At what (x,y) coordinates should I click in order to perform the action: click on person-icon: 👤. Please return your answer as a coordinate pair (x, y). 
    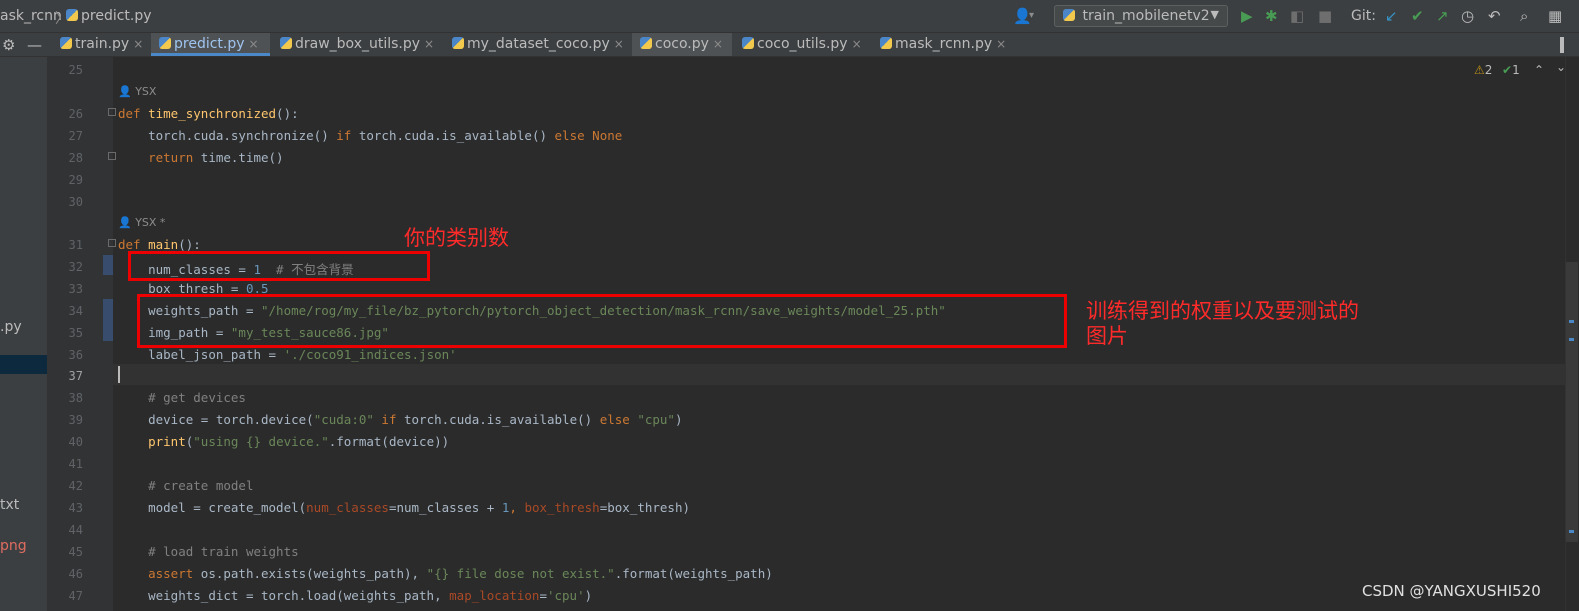
    Looking at the image, I should click on (125, 222).